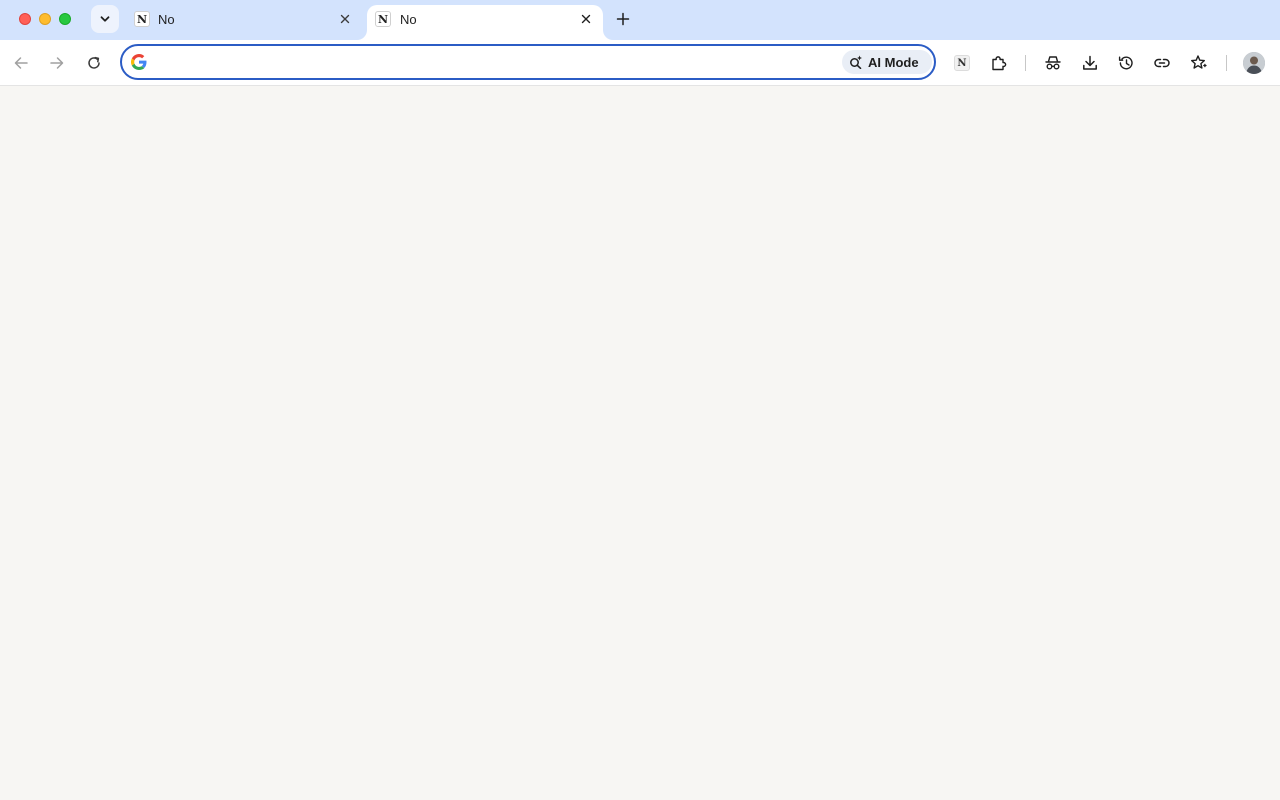 The image size is (1280, 800). What do you see at coordinates (139, 62) in the screenshot?
I see `google-g-icon` at bounding box center [139, 62].